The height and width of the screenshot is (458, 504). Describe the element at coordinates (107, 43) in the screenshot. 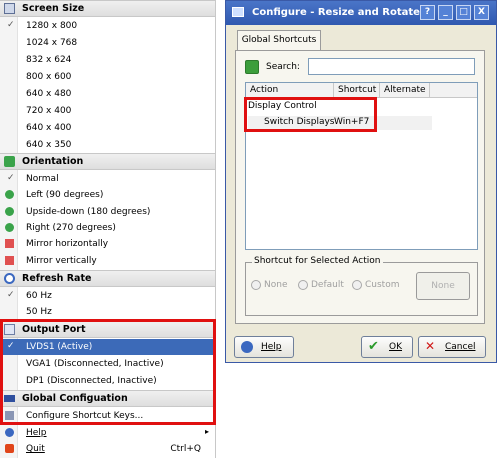

I see `menu-item-1024x768: 1024 x 768` at that location.